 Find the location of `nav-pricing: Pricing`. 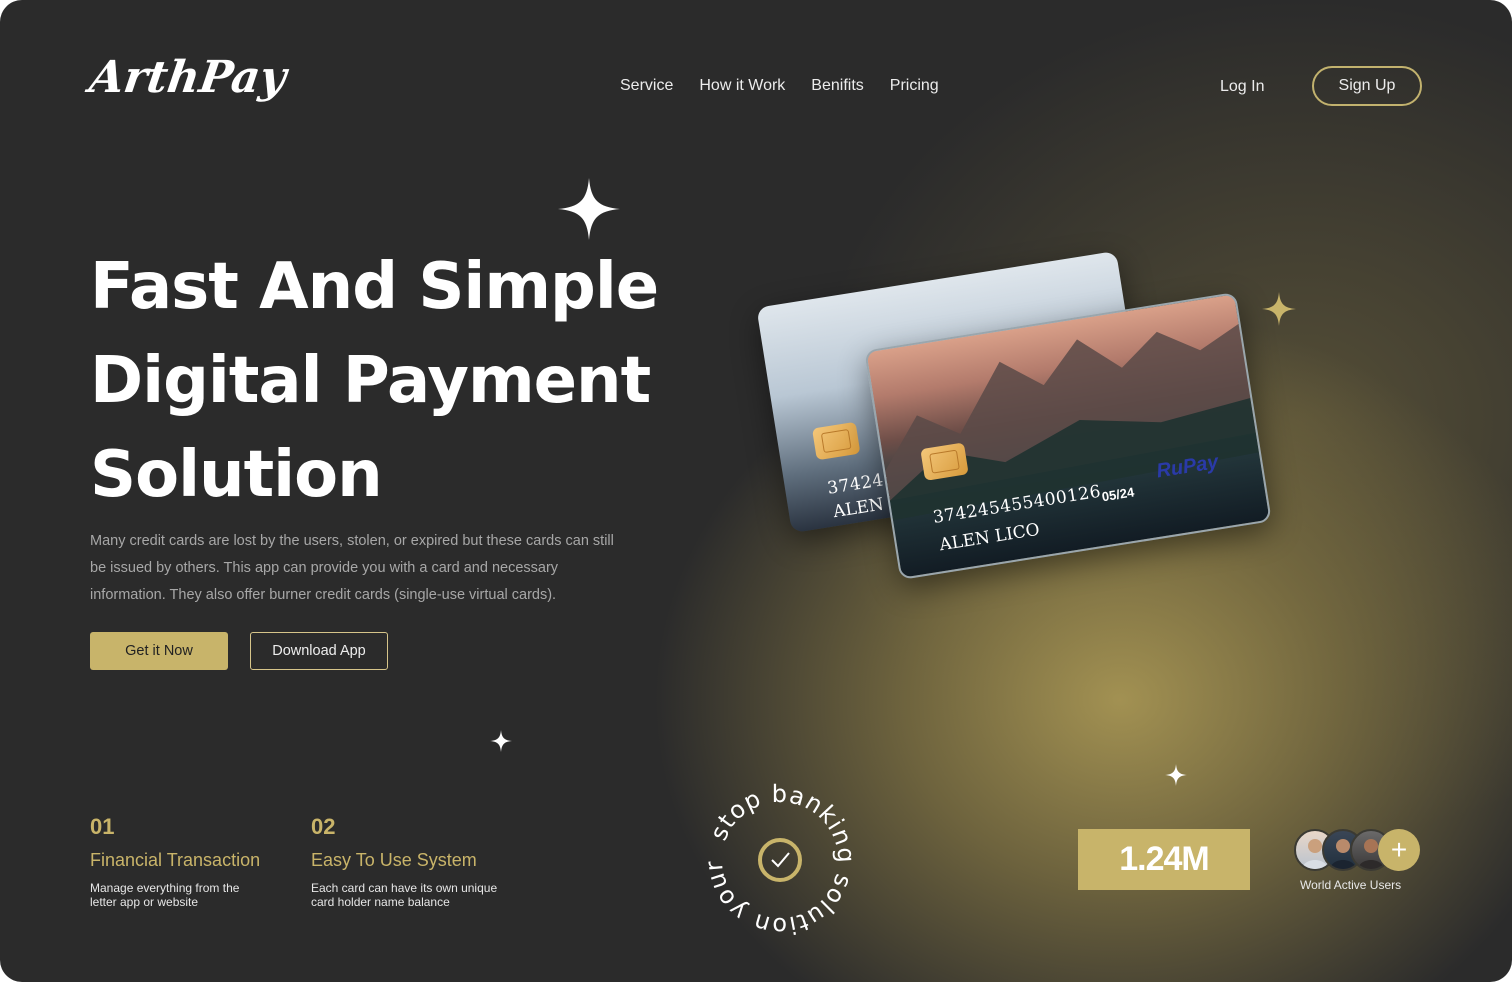

nav-pricing: Pricing is located at coordinates (914, 86).